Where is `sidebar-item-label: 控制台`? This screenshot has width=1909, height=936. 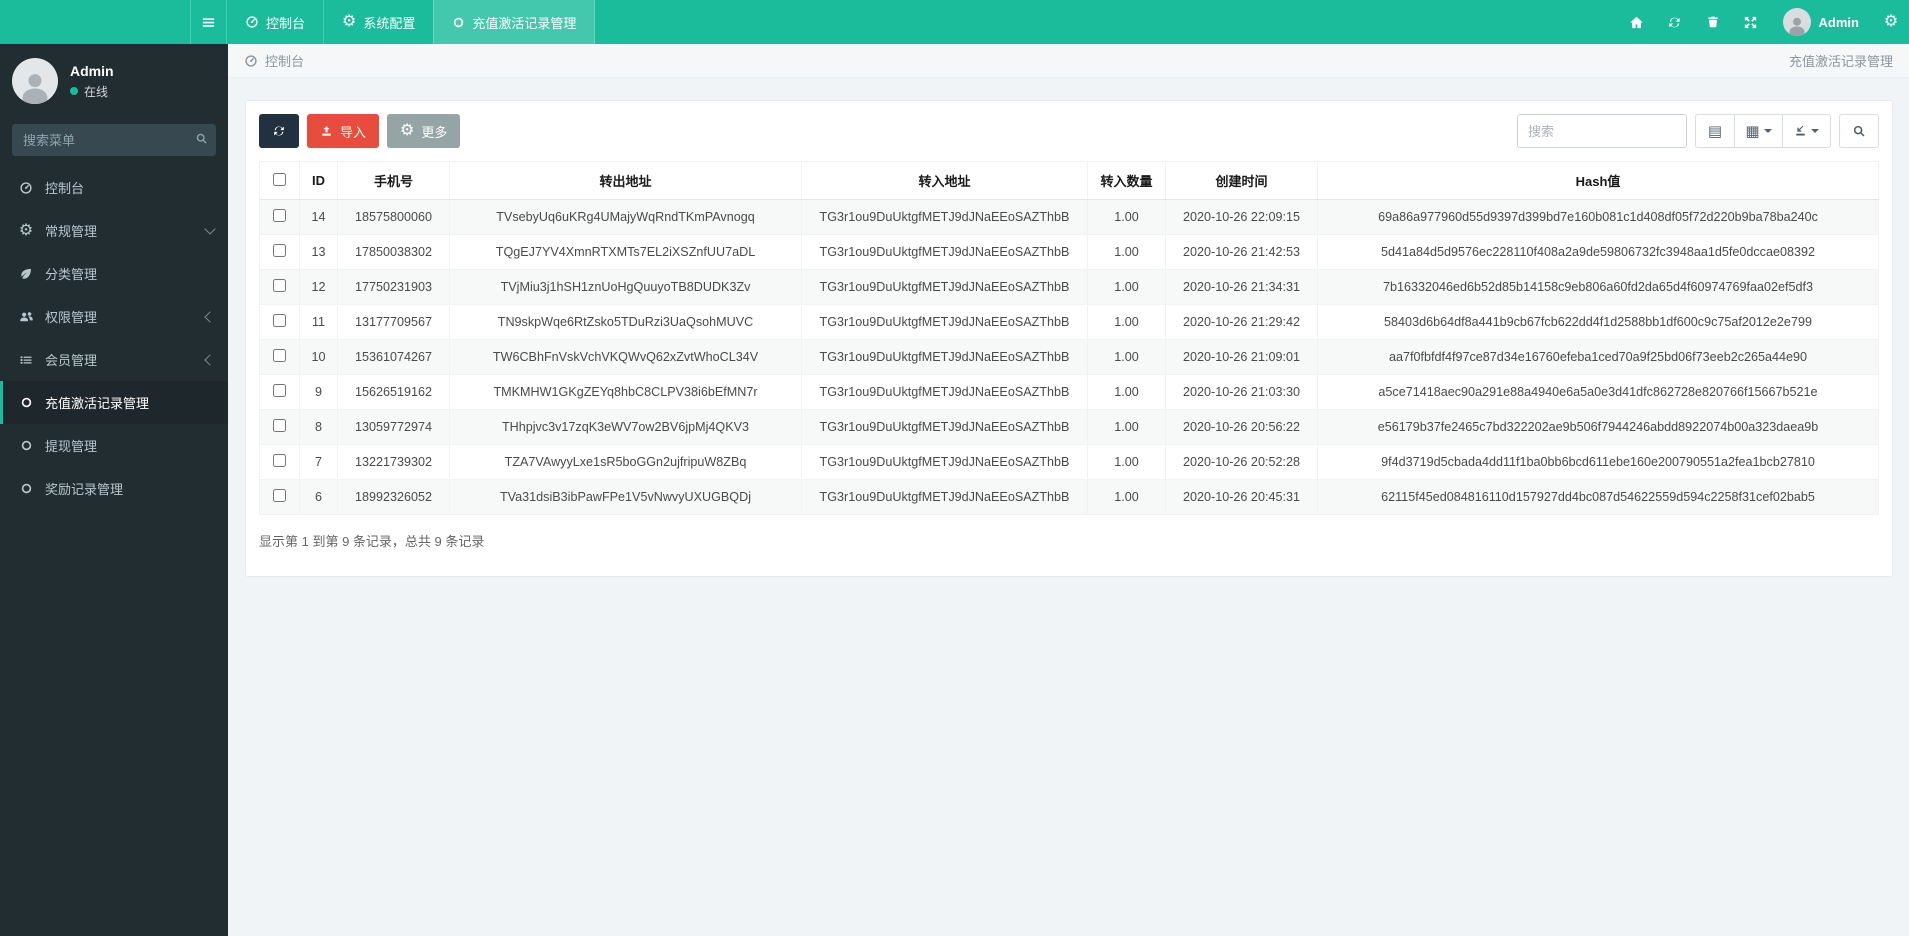
sidebar-item-label: 控制台 is located at coordinates (65, 188).